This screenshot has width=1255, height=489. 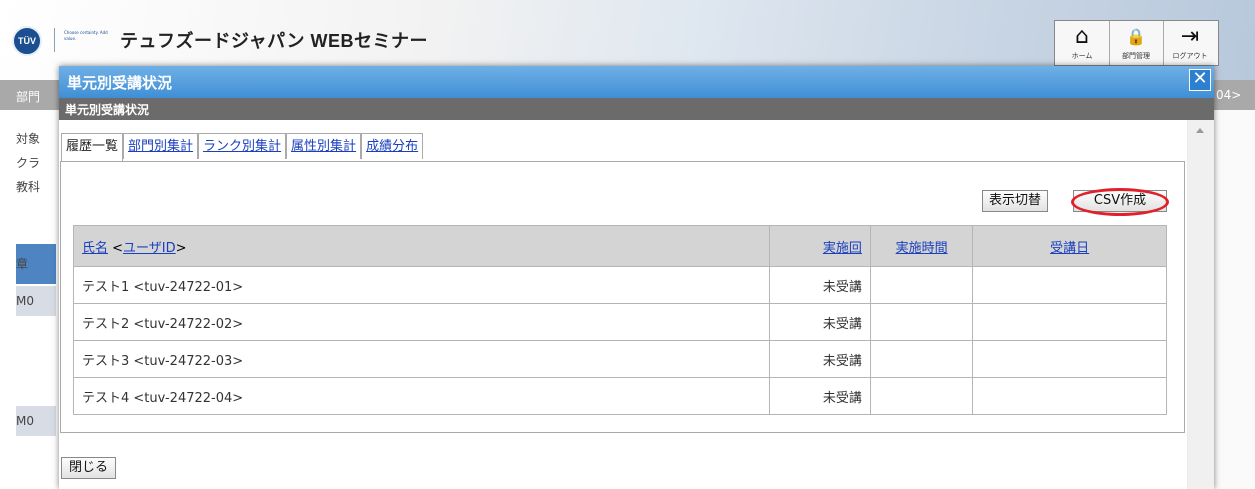 What do you see at coordinates (1015, 201) in the screenshot?
I see `toggle-view-button: 表示切替` at bounding box center [1015, 201].